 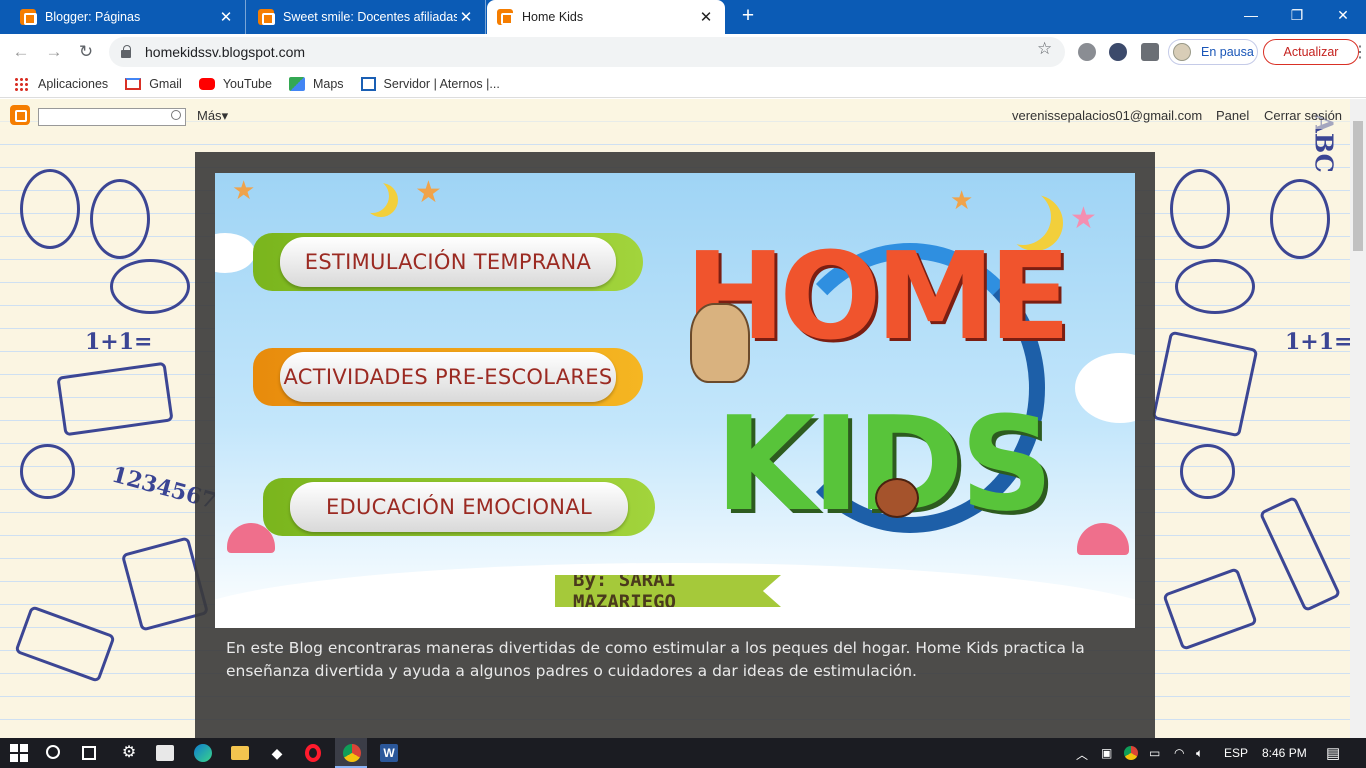 What do you see at coordinates (389, 753) in the screenshot?
I see `word-icon: W` at bounding box center [389, 753].